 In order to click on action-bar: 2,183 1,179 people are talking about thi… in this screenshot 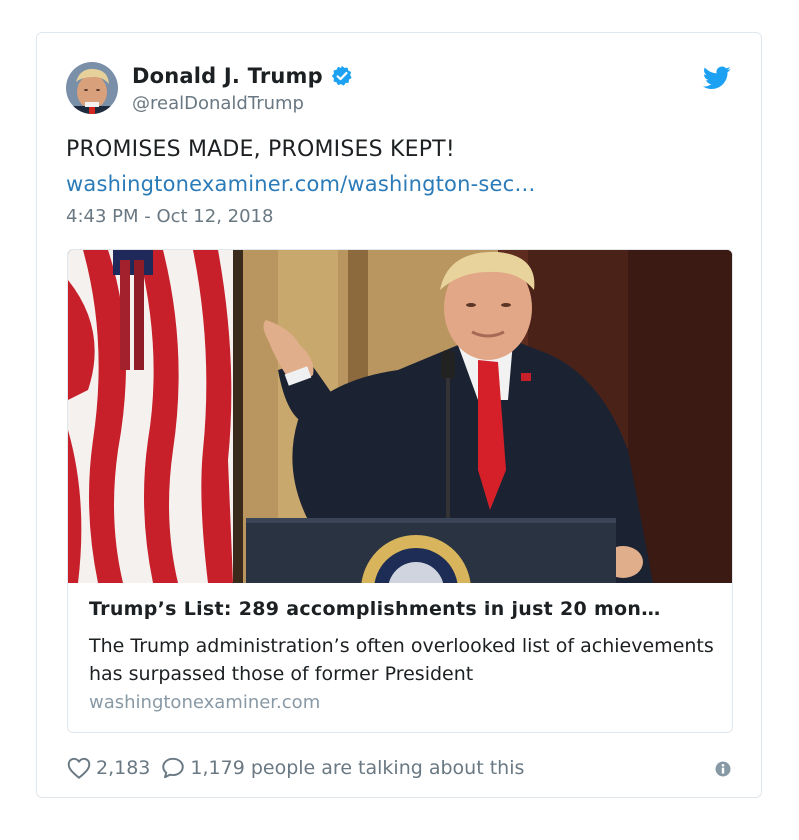, I will do `click(295, 768)`.